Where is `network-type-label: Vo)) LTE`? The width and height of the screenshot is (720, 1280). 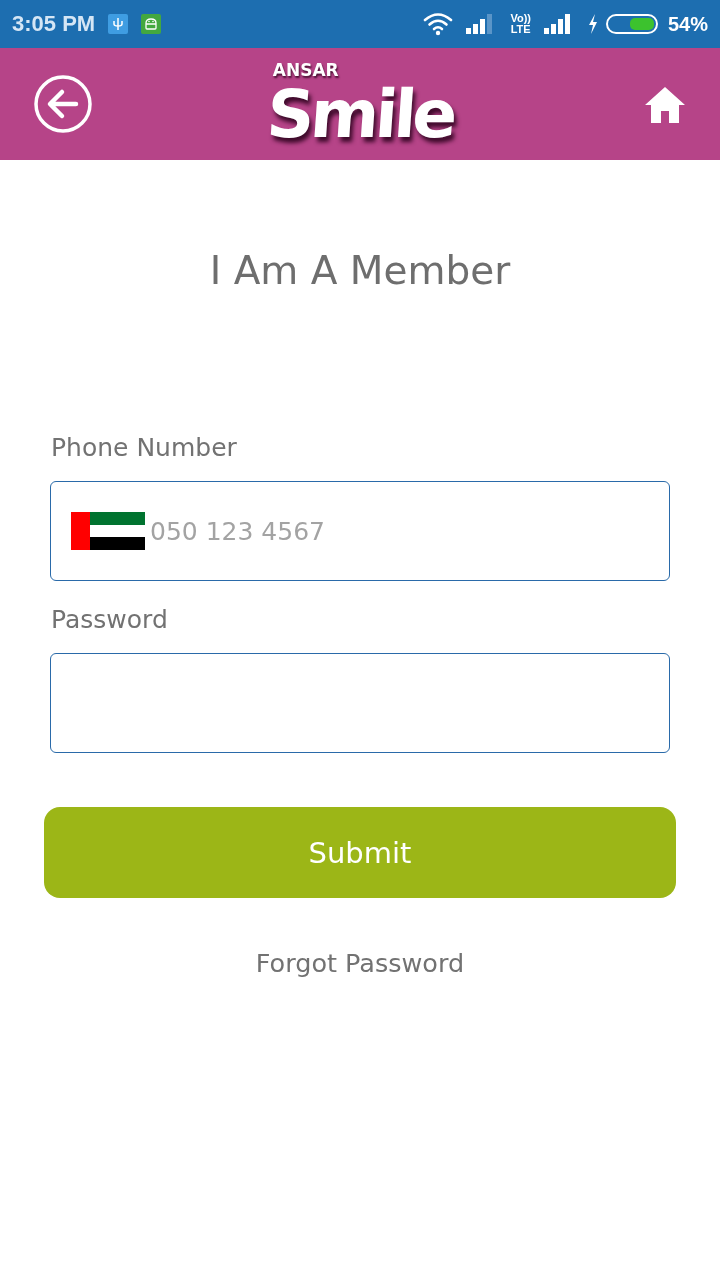
network-type-label: Vo)) LTE is located at coordinates (520, 24).